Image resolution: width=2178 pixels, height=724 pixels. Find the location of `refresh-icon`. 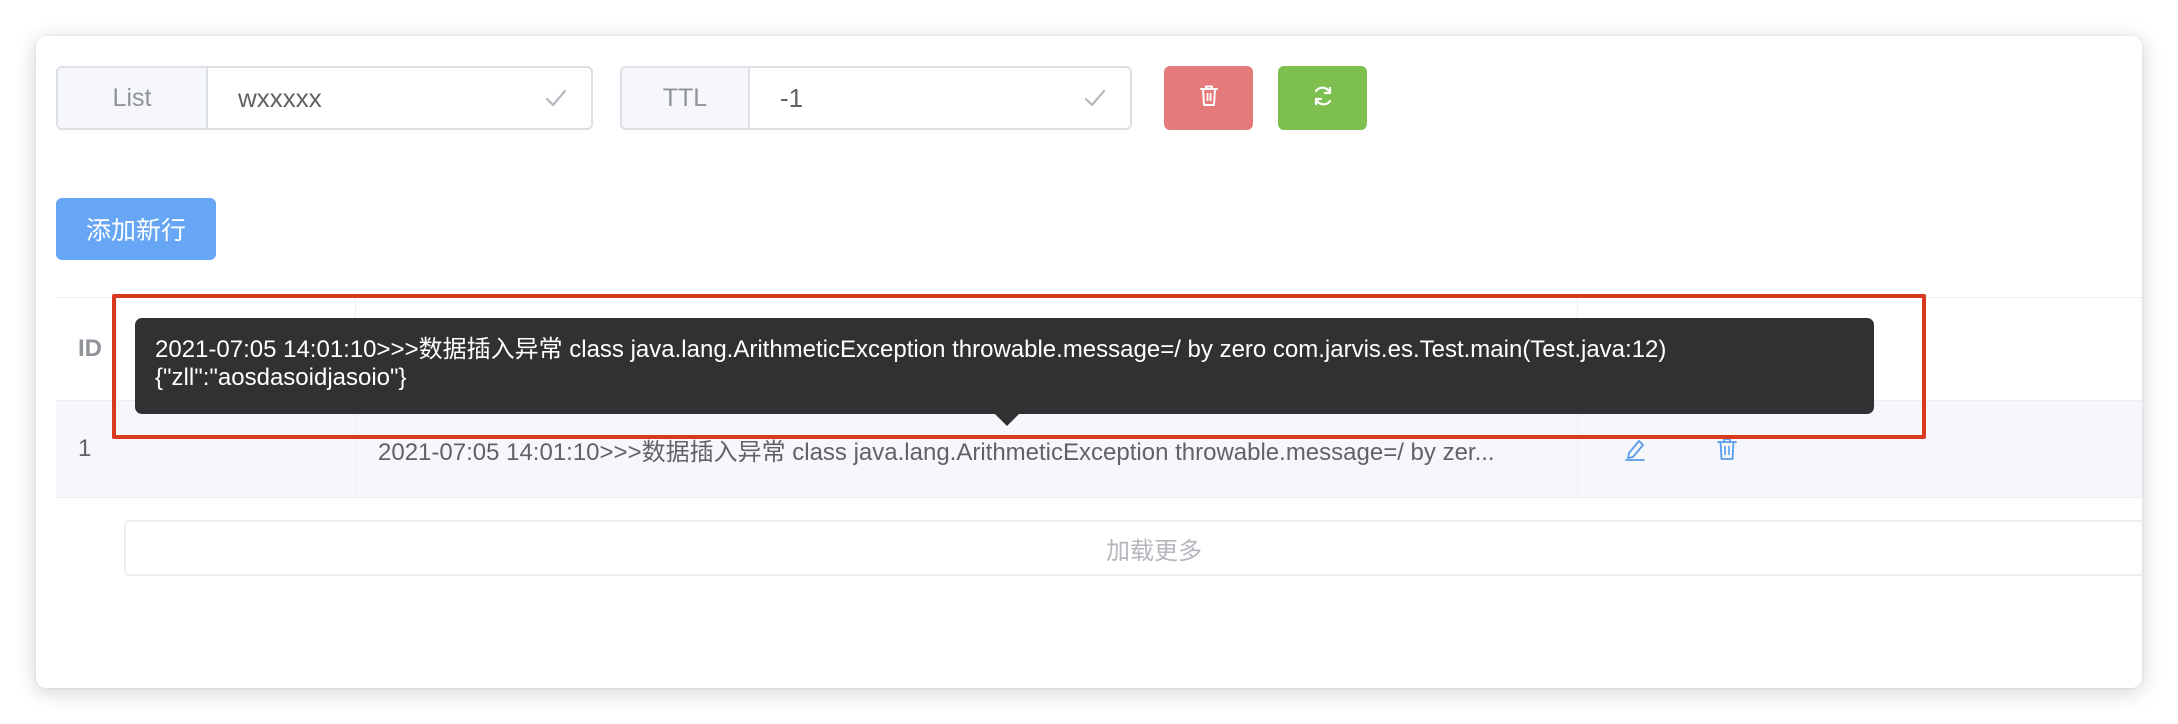

refresh-icon is located at coordinates (1323, 98).